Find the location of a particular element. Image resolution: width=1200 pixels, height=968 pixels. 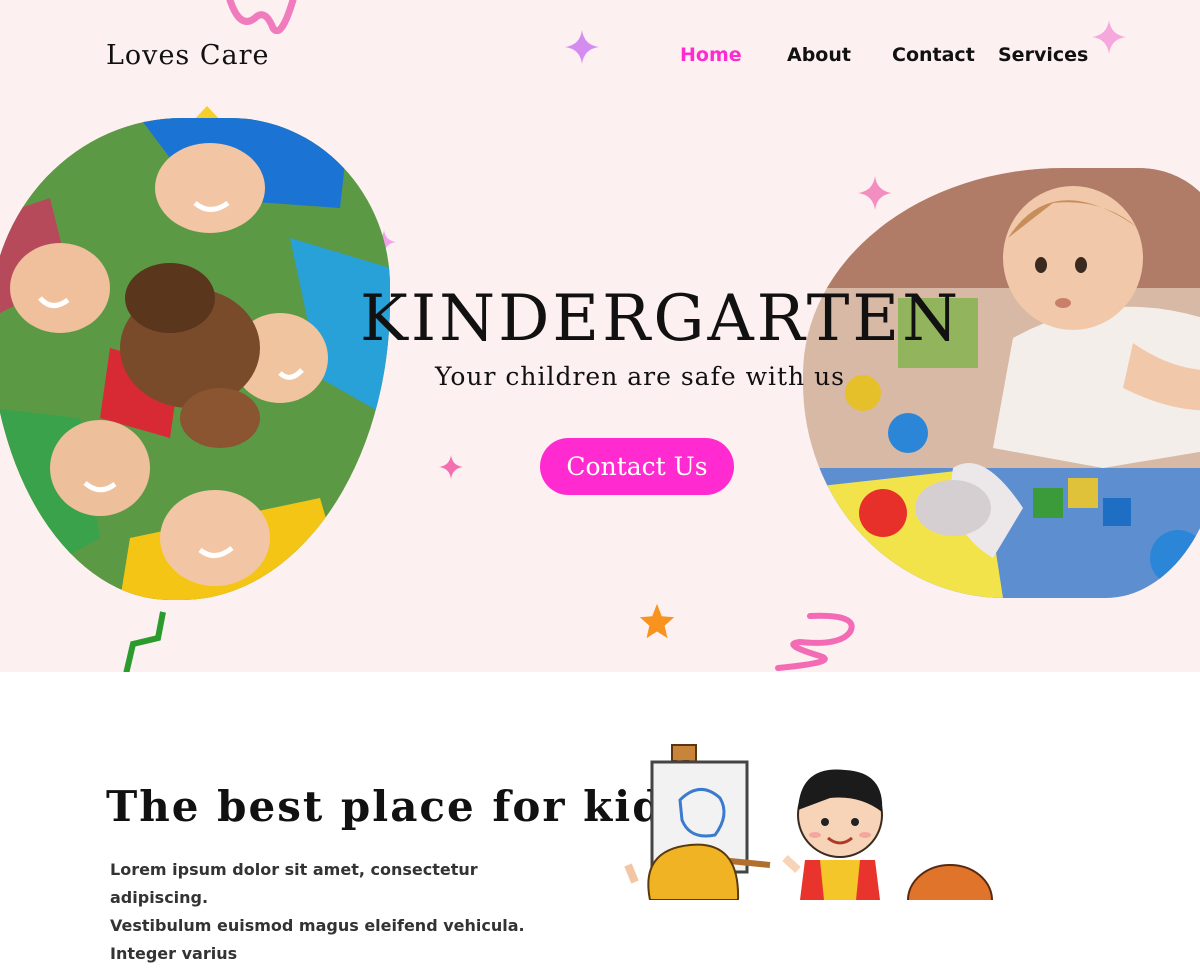

purple-sparkle-icon is located at coordinates (582, 47).